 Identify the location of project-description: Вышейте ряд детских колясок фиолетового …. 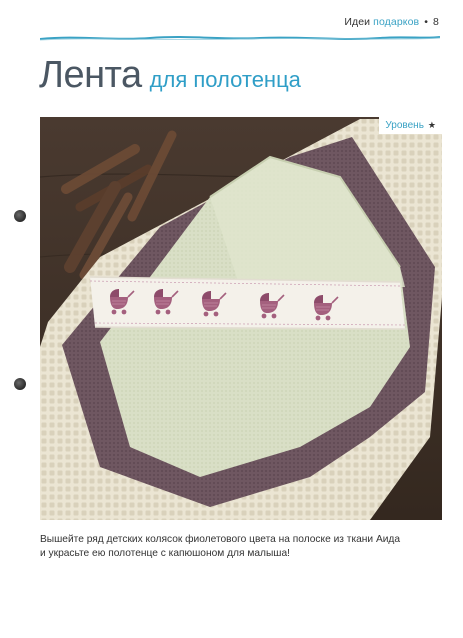
(240, 547).